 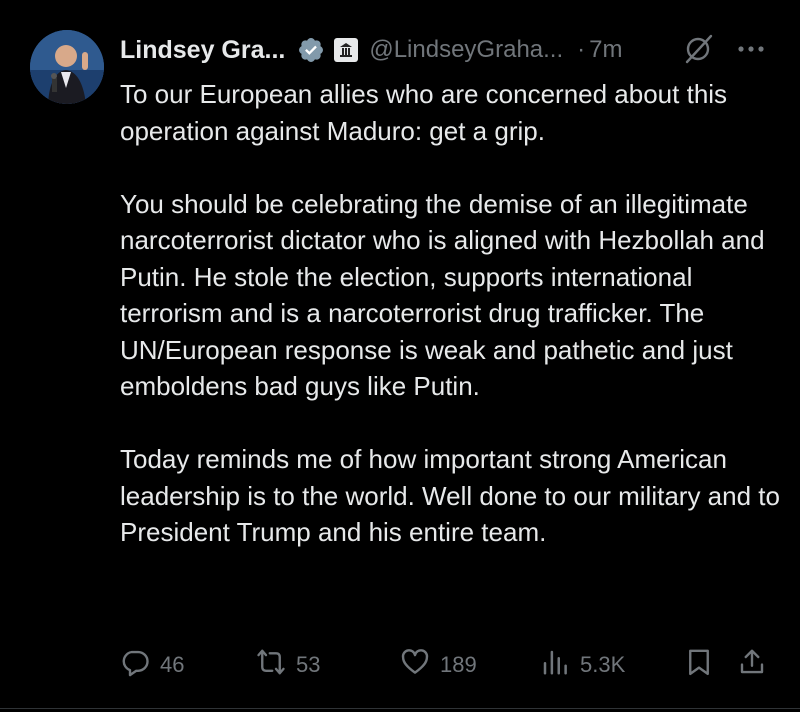 I want to click on grok-icon, so click(x=699, y=49).